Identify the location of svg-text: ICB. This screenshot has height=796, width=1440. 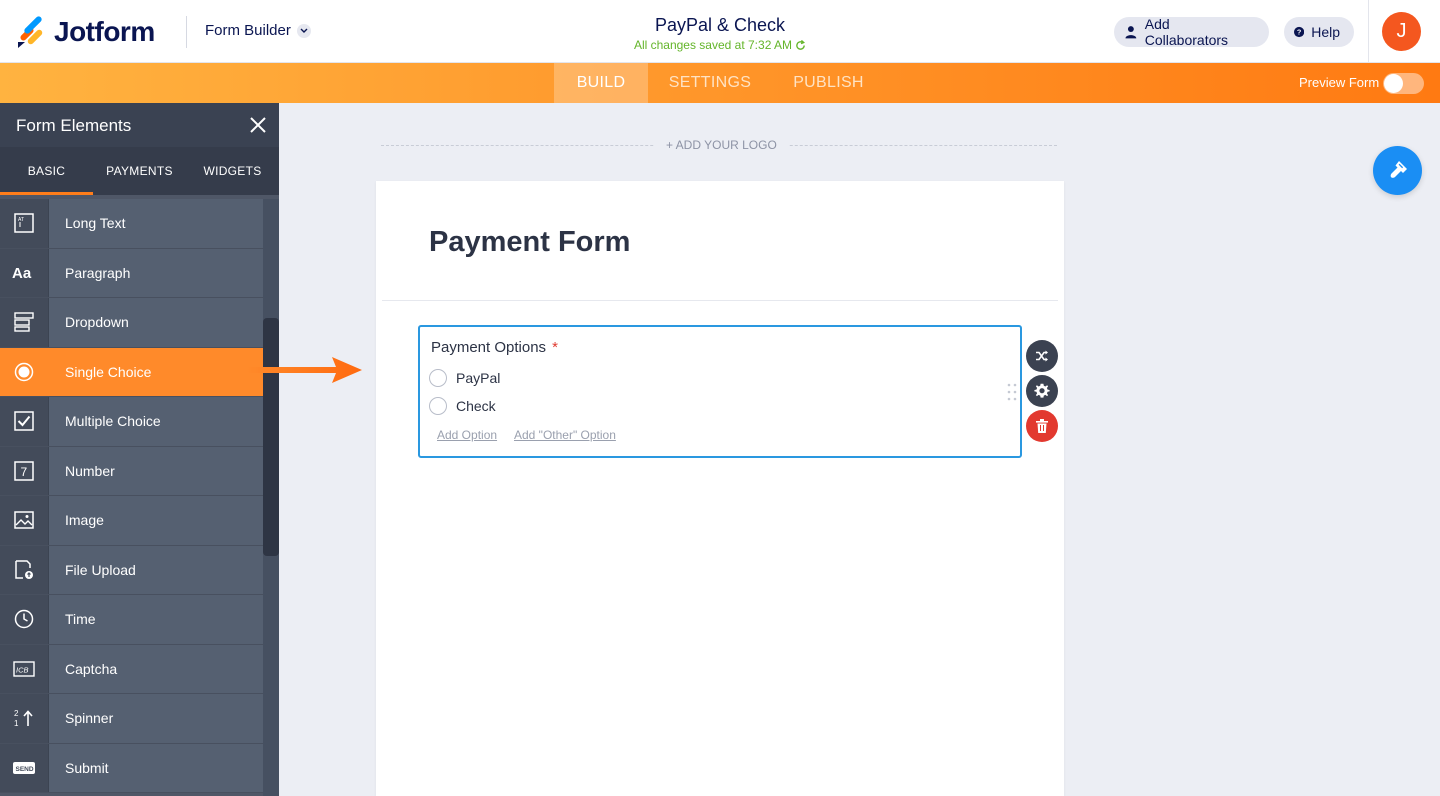
(22, 669).